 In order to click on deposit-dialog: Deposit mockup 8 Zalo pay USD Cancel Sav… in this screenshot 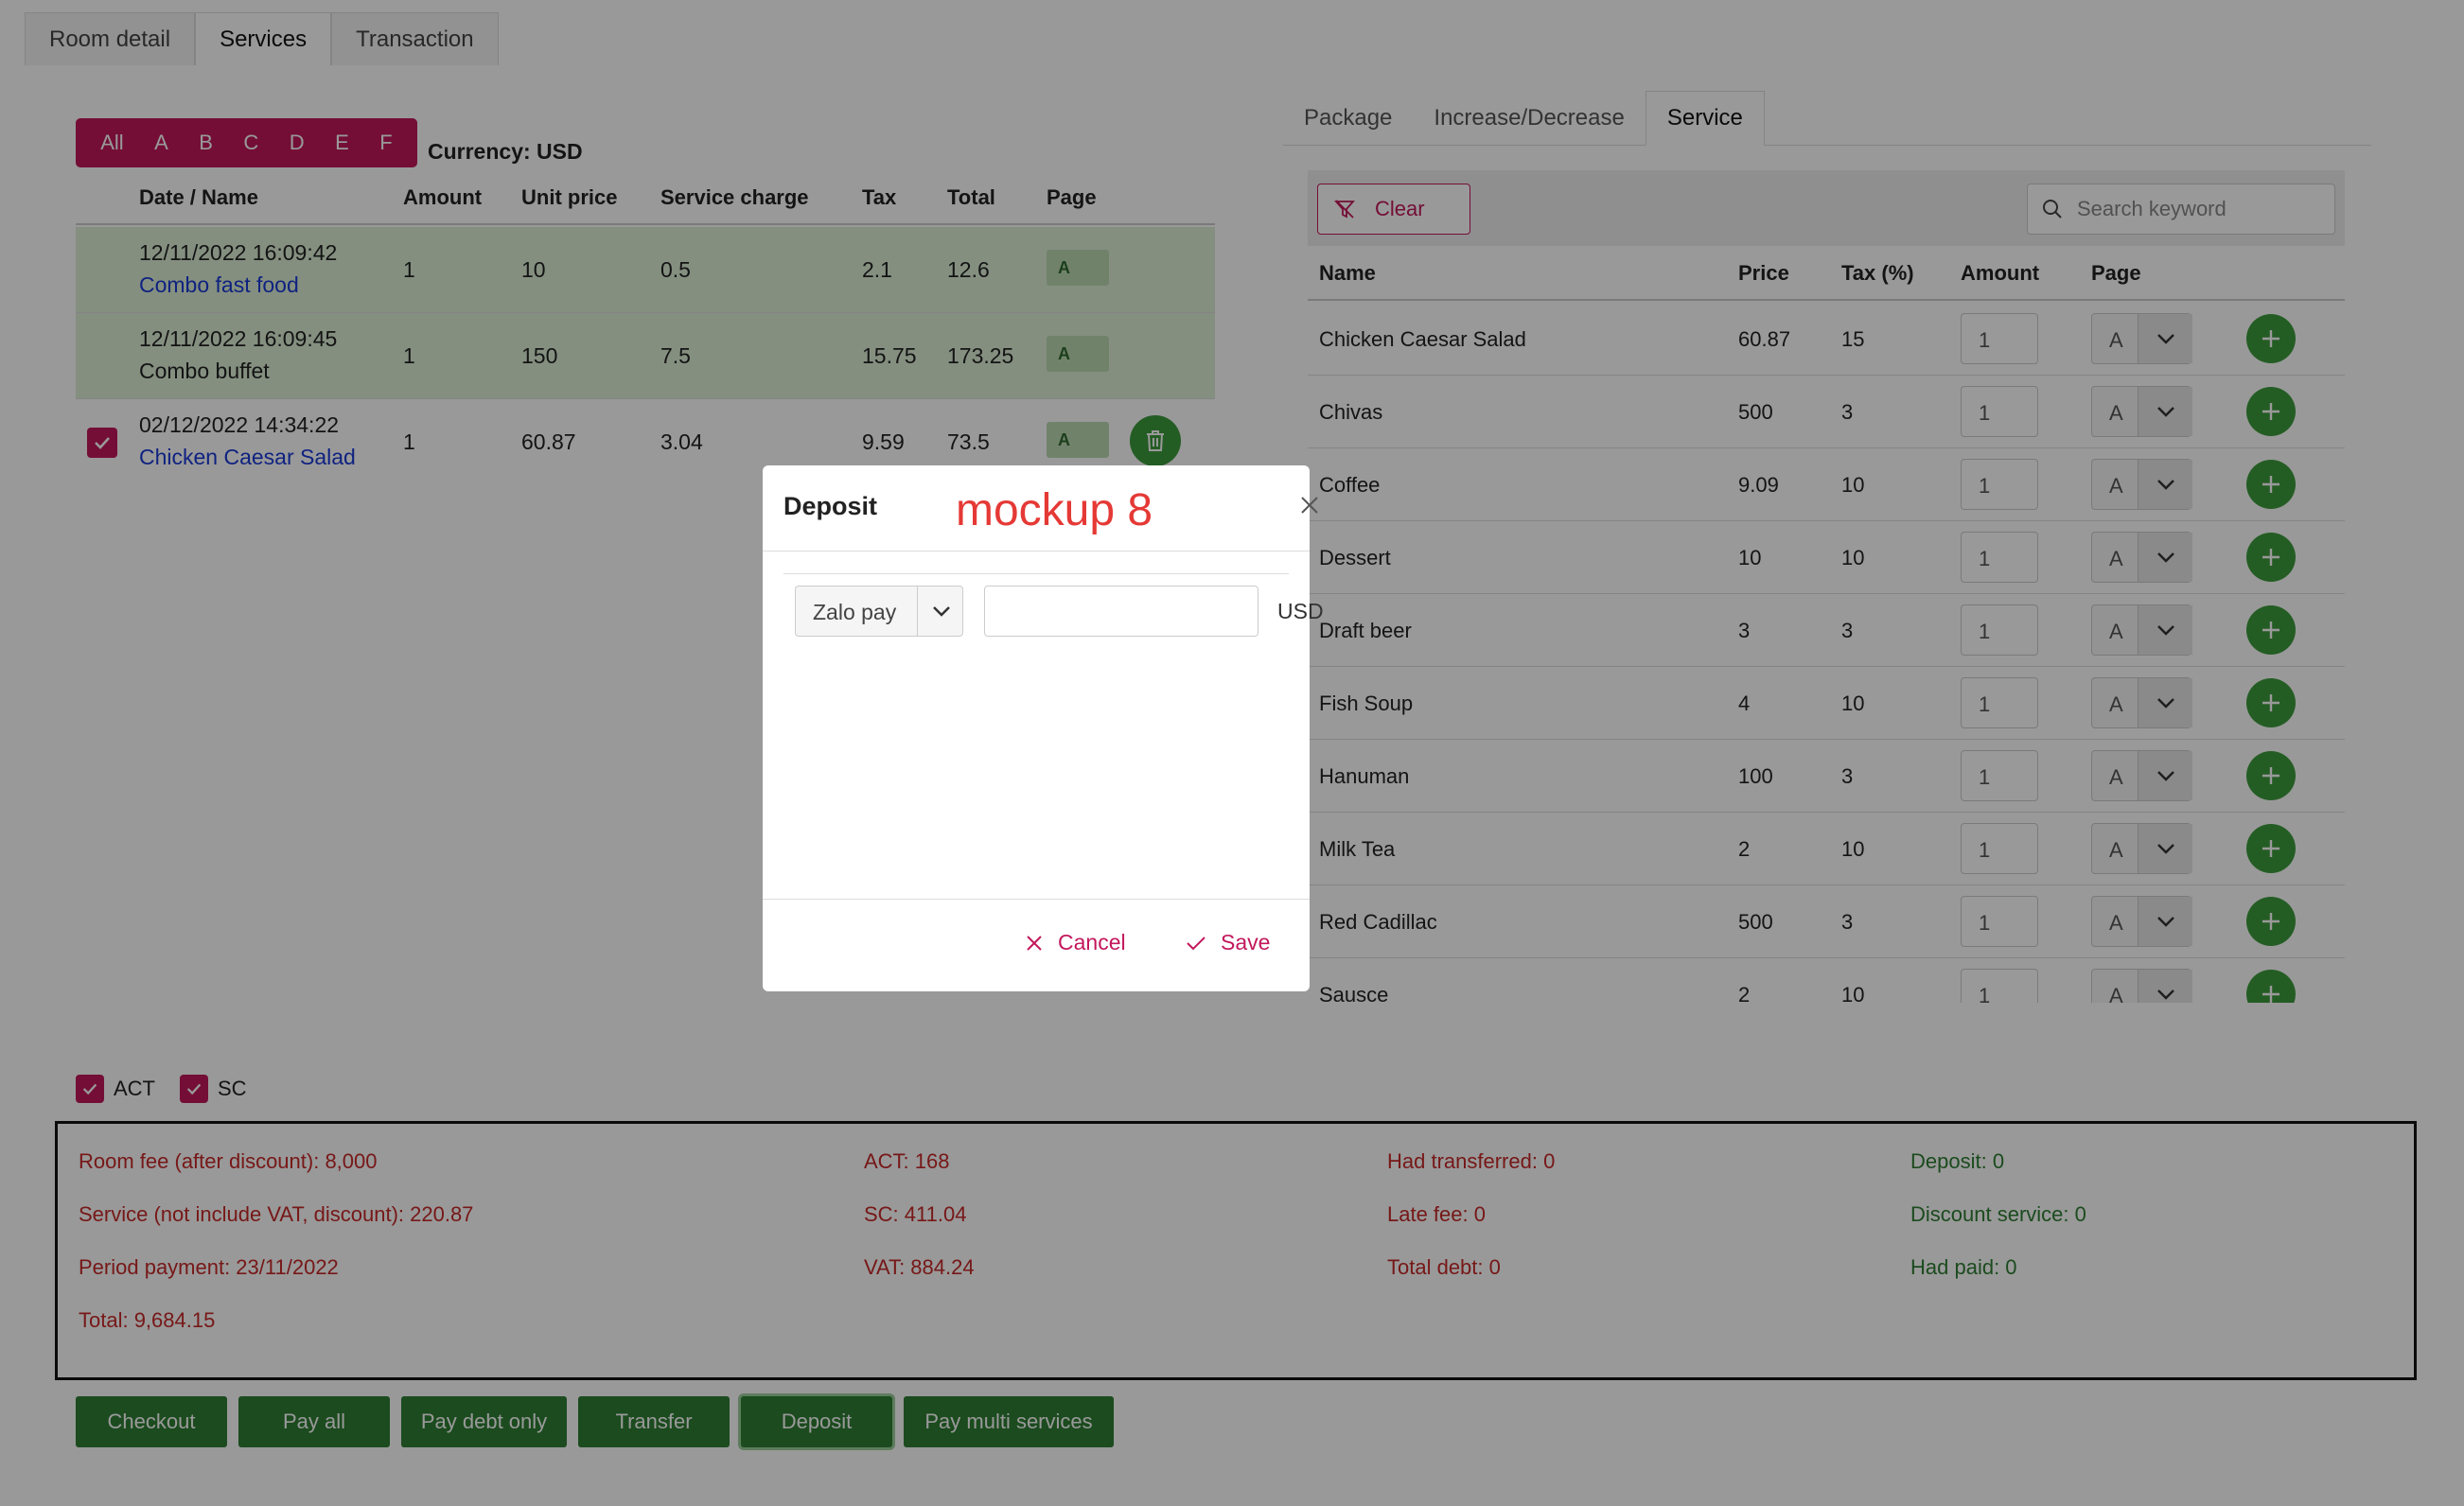, I will do `click(1043, 728)`.